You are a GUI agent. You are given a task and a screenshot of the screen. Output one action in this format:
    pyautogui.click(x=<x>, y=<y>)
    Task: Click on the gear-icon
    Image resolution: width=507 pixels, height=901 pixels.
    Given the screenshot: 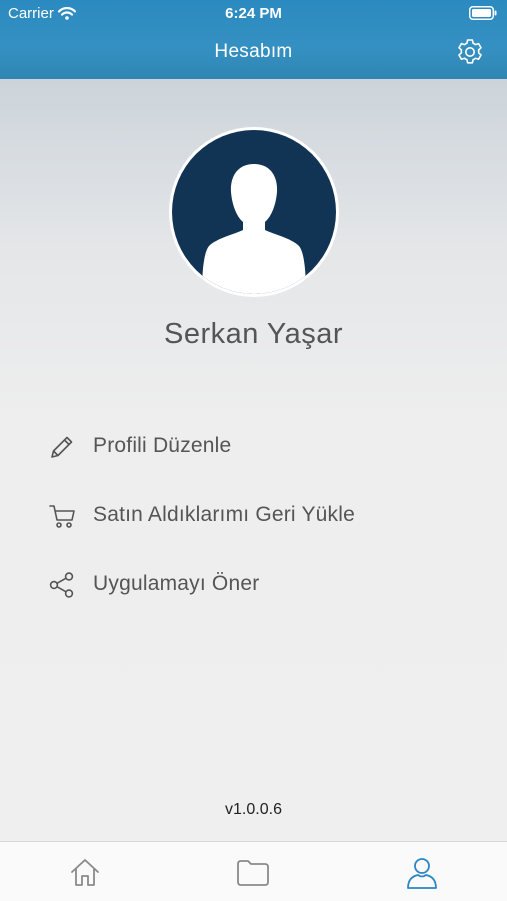 What is the action you would take?
    pyautogui.click(x=470, y=52)
    